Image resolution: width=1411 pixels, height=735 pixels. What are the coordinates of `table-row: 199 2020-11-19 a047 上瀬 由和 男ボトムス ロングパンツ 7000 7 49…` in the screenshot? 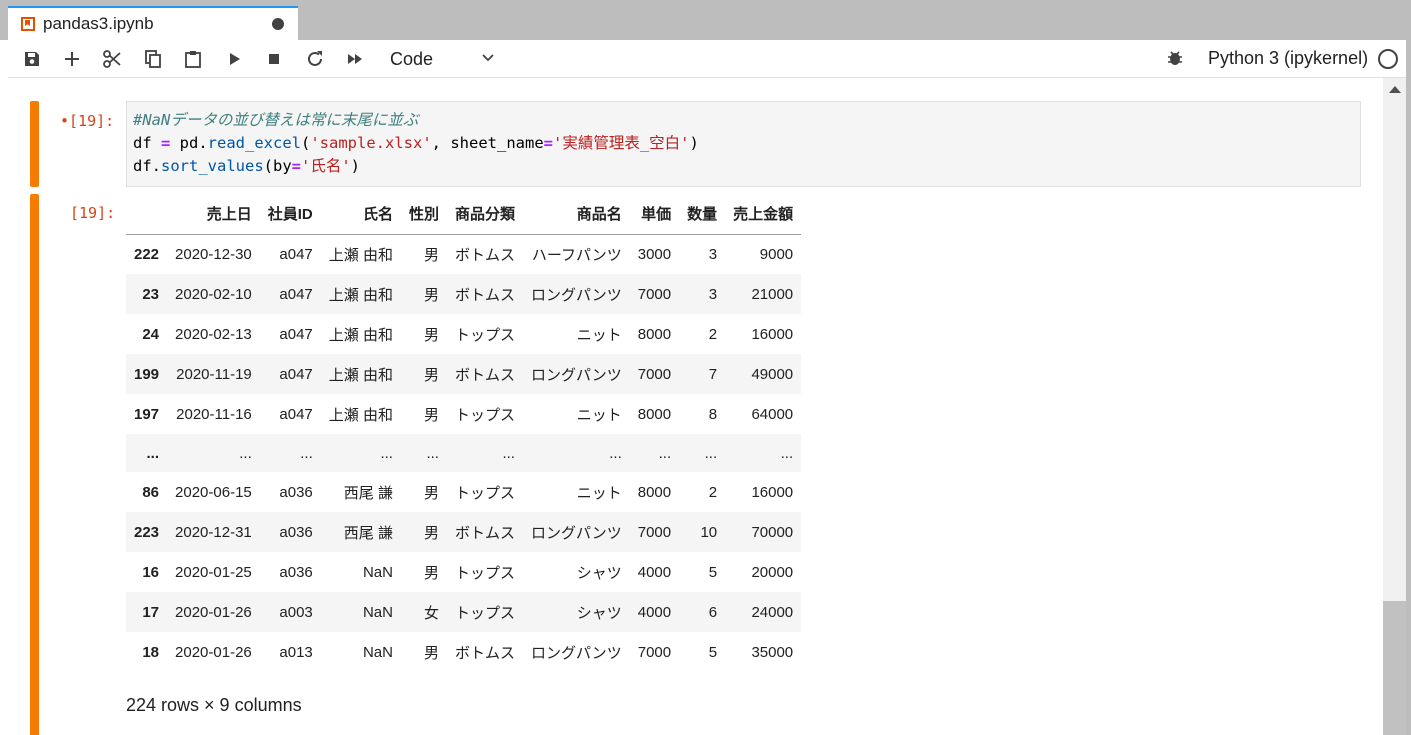 It's located at (464, 374).